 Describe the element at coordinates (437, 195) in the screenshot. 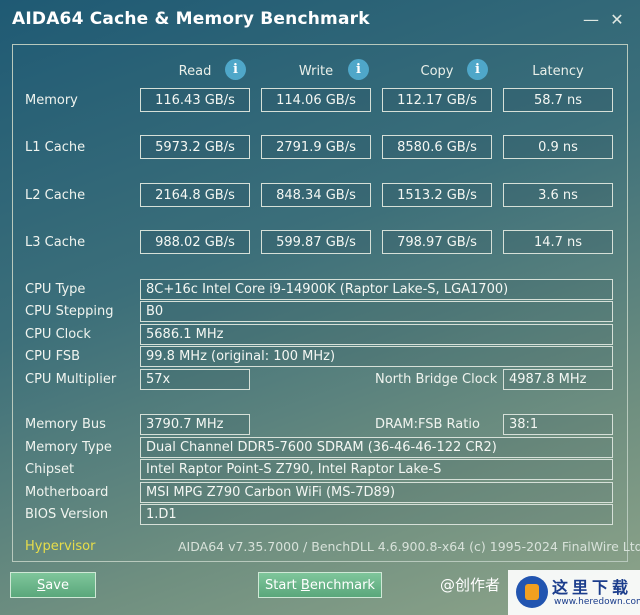

I see `l2-copy-value: 1513.2 GB/s` at that location.